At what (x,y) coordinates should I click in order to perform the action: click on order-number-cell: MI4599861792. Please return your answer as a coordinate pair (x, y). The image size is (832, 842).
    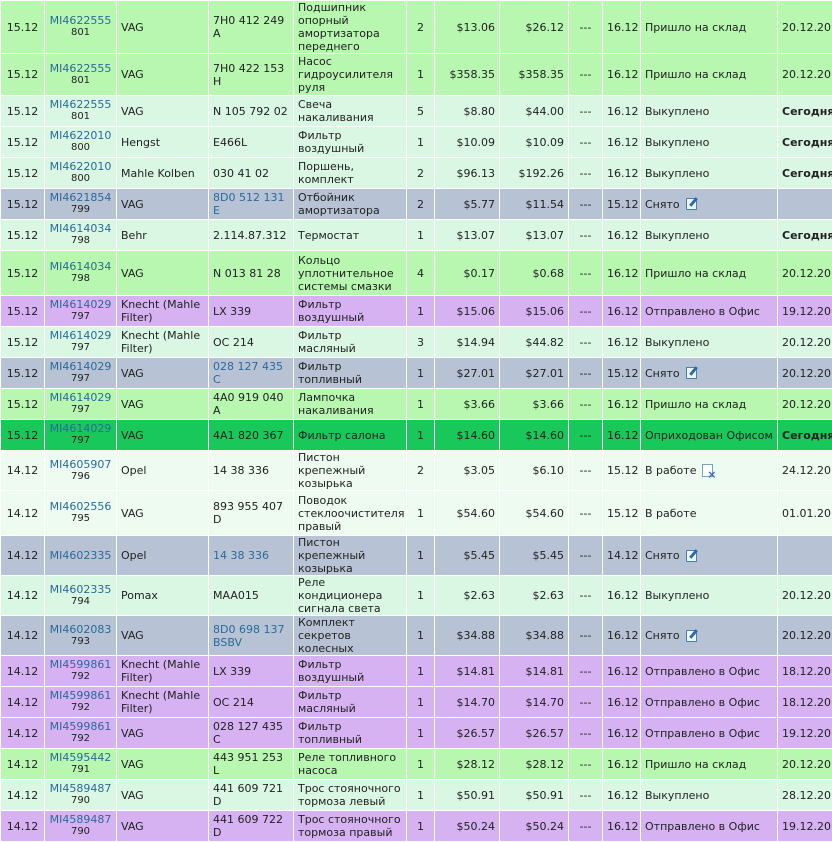
    Looking at the image, I should click on (81, 702).